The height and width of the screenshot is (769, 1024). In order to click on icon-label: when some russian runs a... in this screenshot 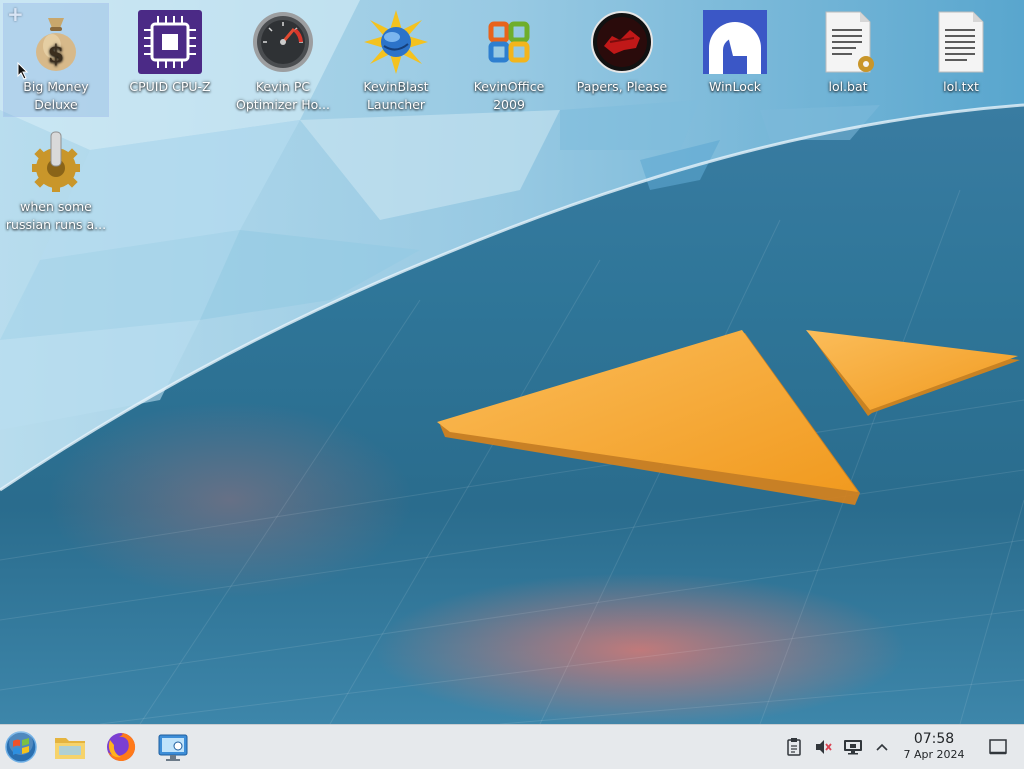, I will do `click(56, 215)`.